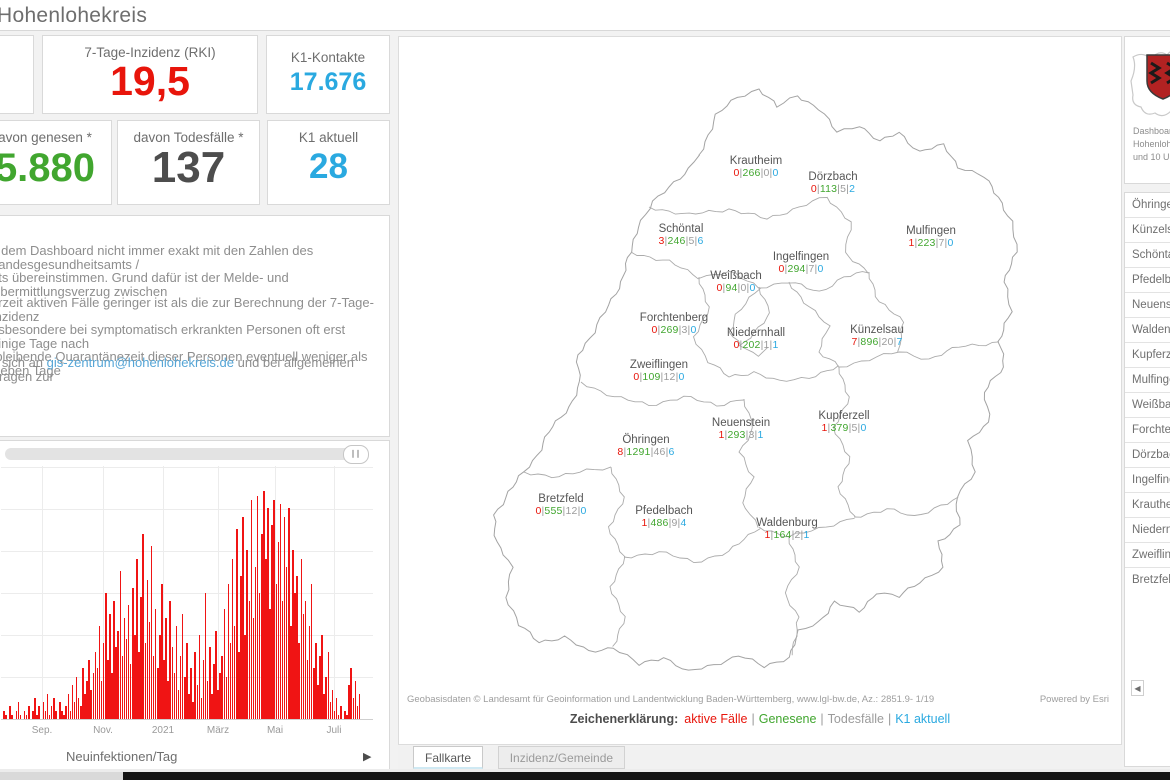 This screenshot has width=1170, height=780. Describe the element at coordinates (1147, 229) in the screenshot. I see `list-item: Künzelsa` at that location.